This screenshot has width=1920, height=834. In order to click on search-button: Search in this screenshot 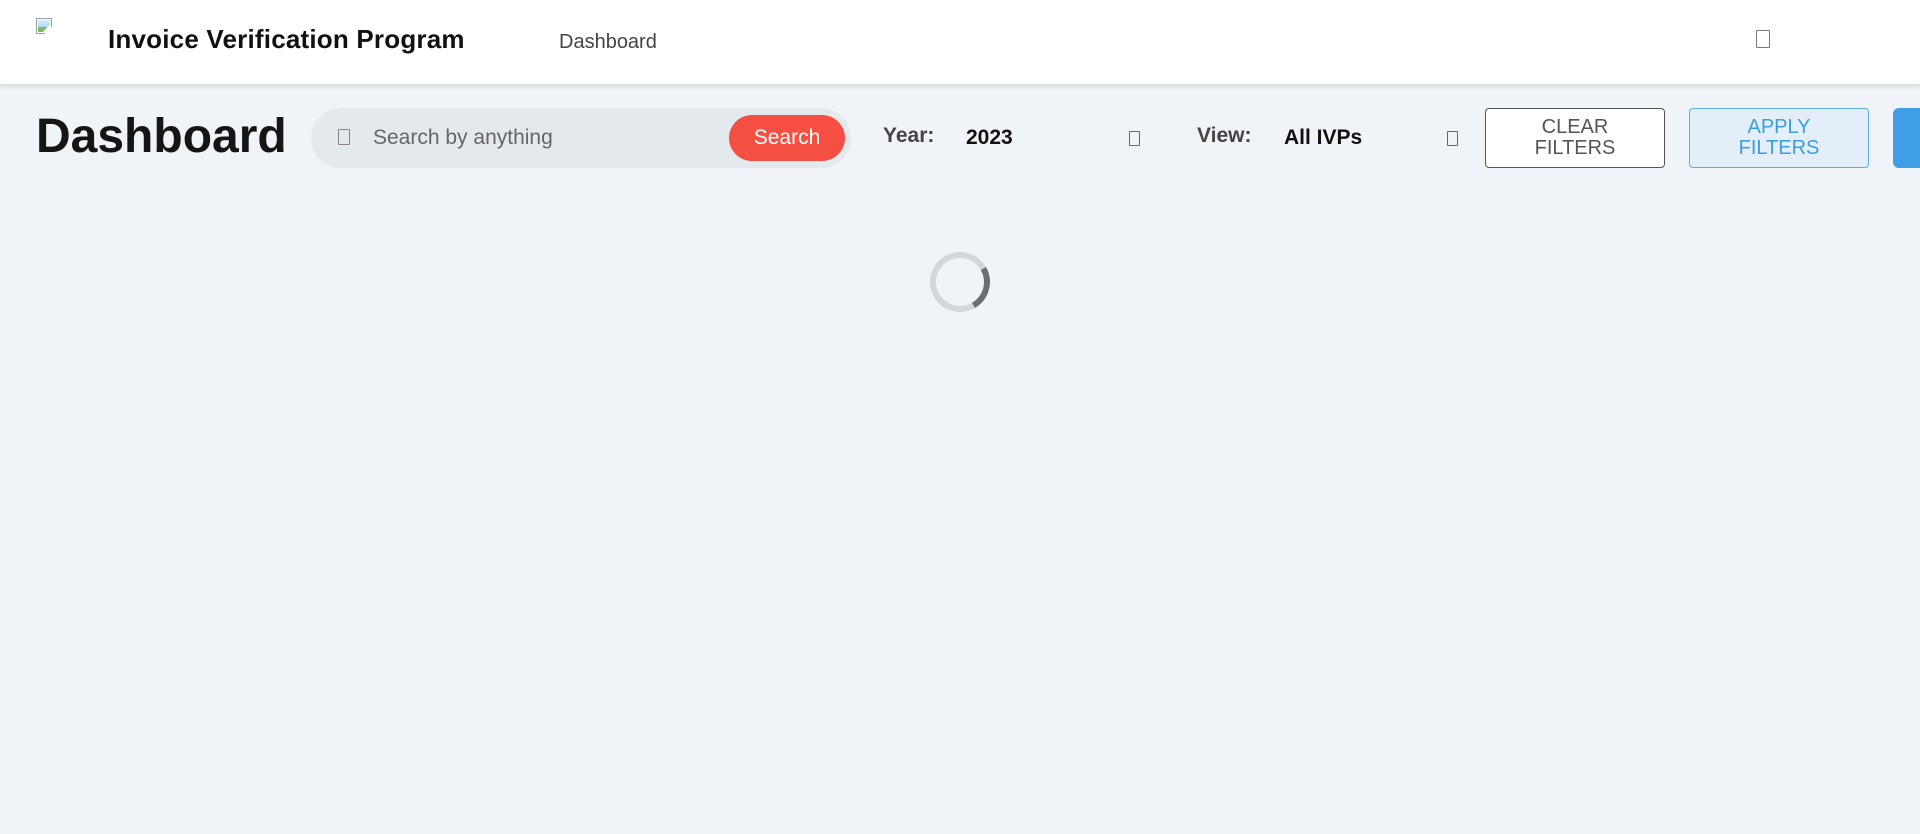, I will do `click(787, 138)`.